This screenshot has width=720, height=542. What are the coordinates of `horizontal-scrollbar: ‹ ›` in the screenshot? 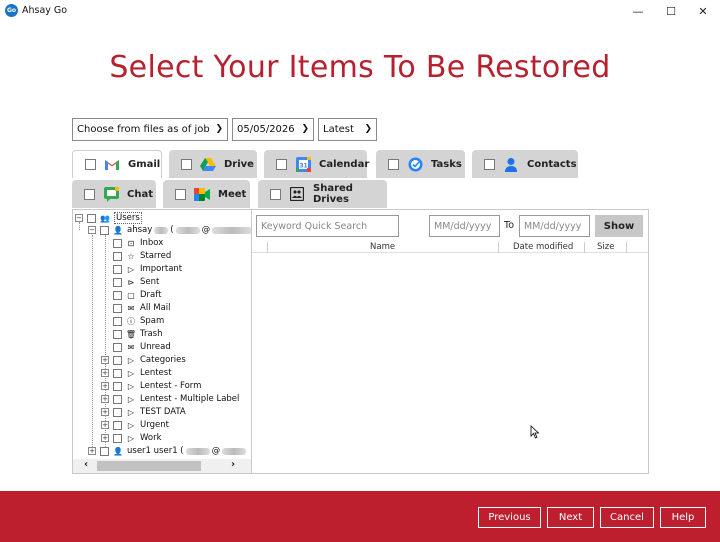 It's located at (162, 466).